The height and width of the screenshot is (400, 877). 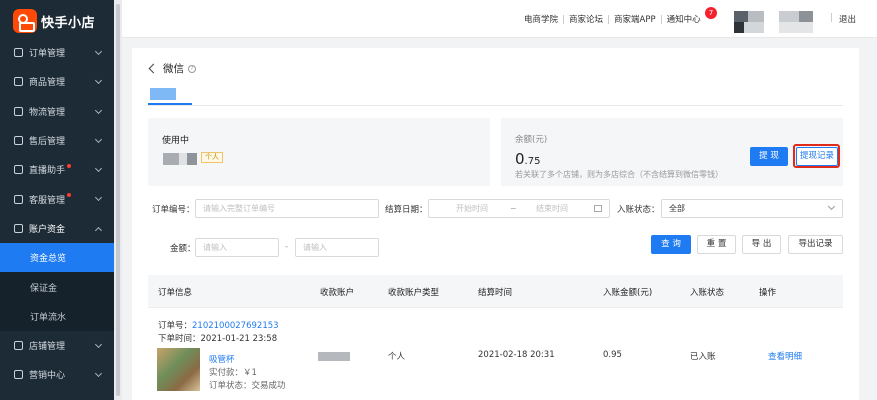 What do you see at coordinates (541, 19) in the screenshot?
I see `link-ecommerce-academy: 电商学院` at bounding box center [541, 19].